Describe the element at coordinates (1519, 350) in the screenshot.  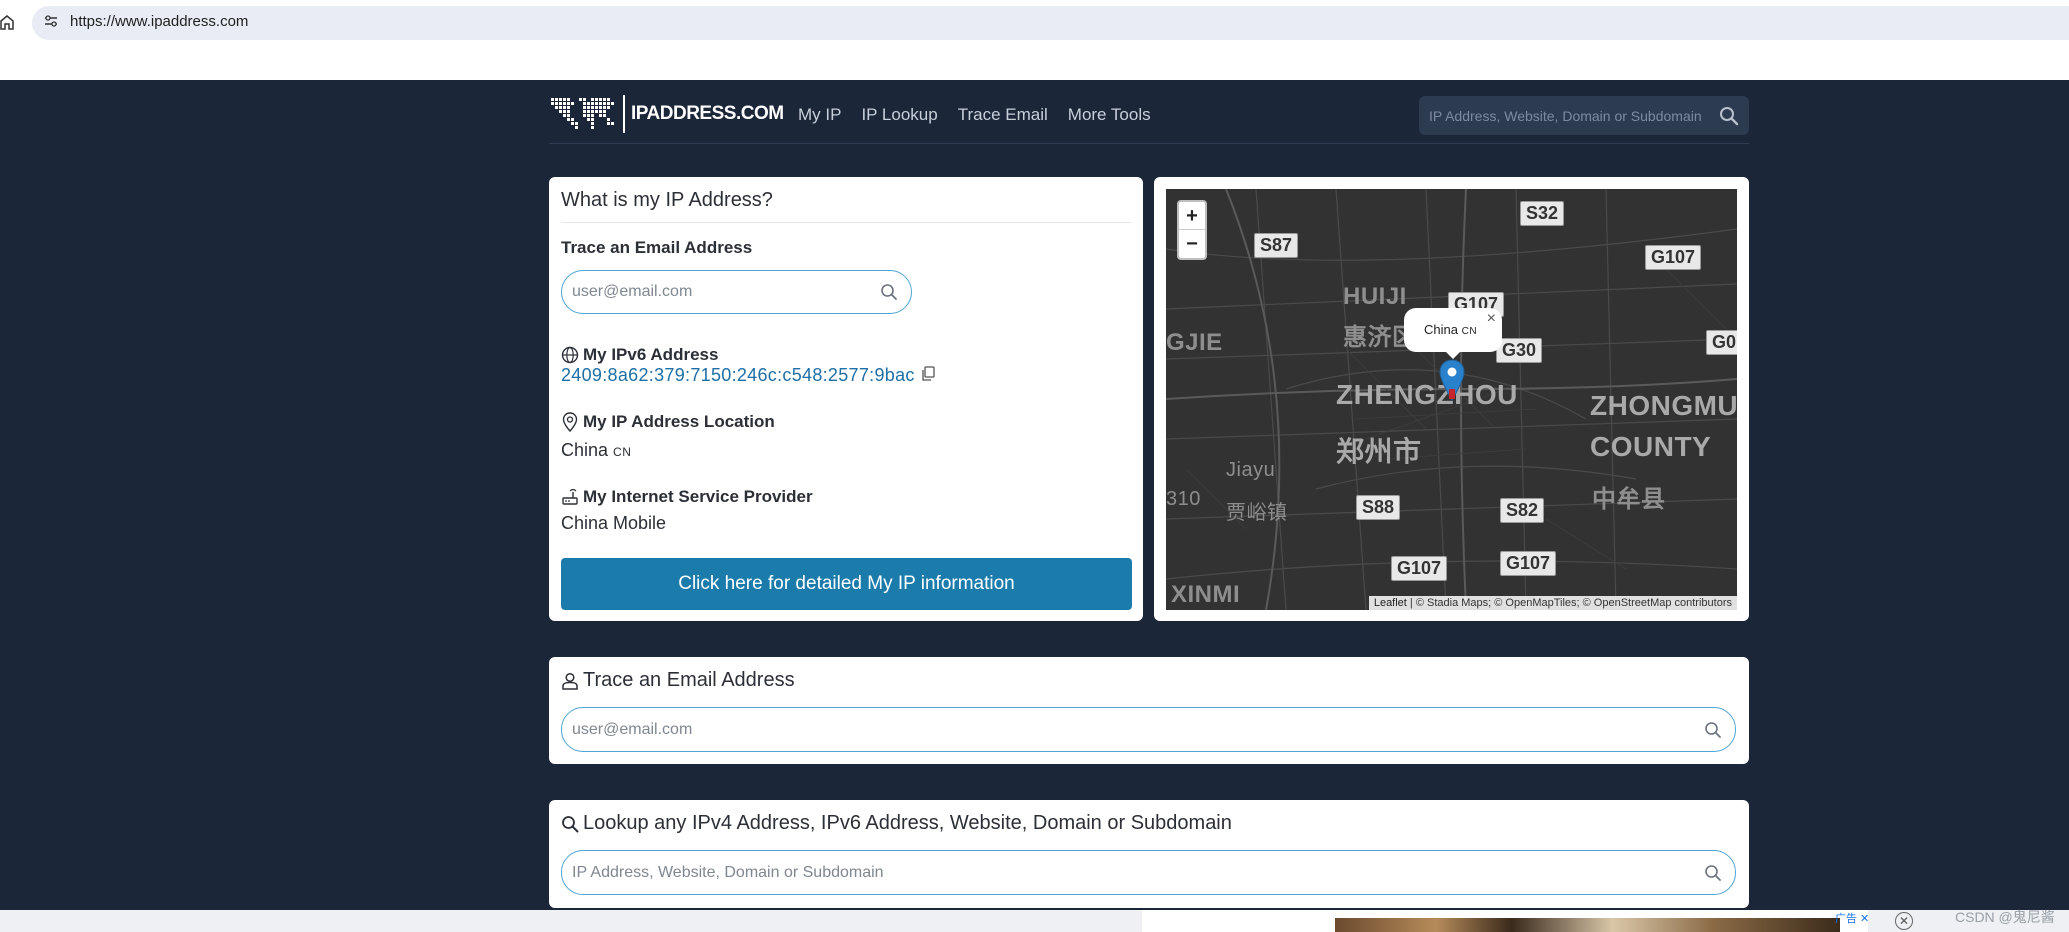
I see `road-shield: G30` at that location.